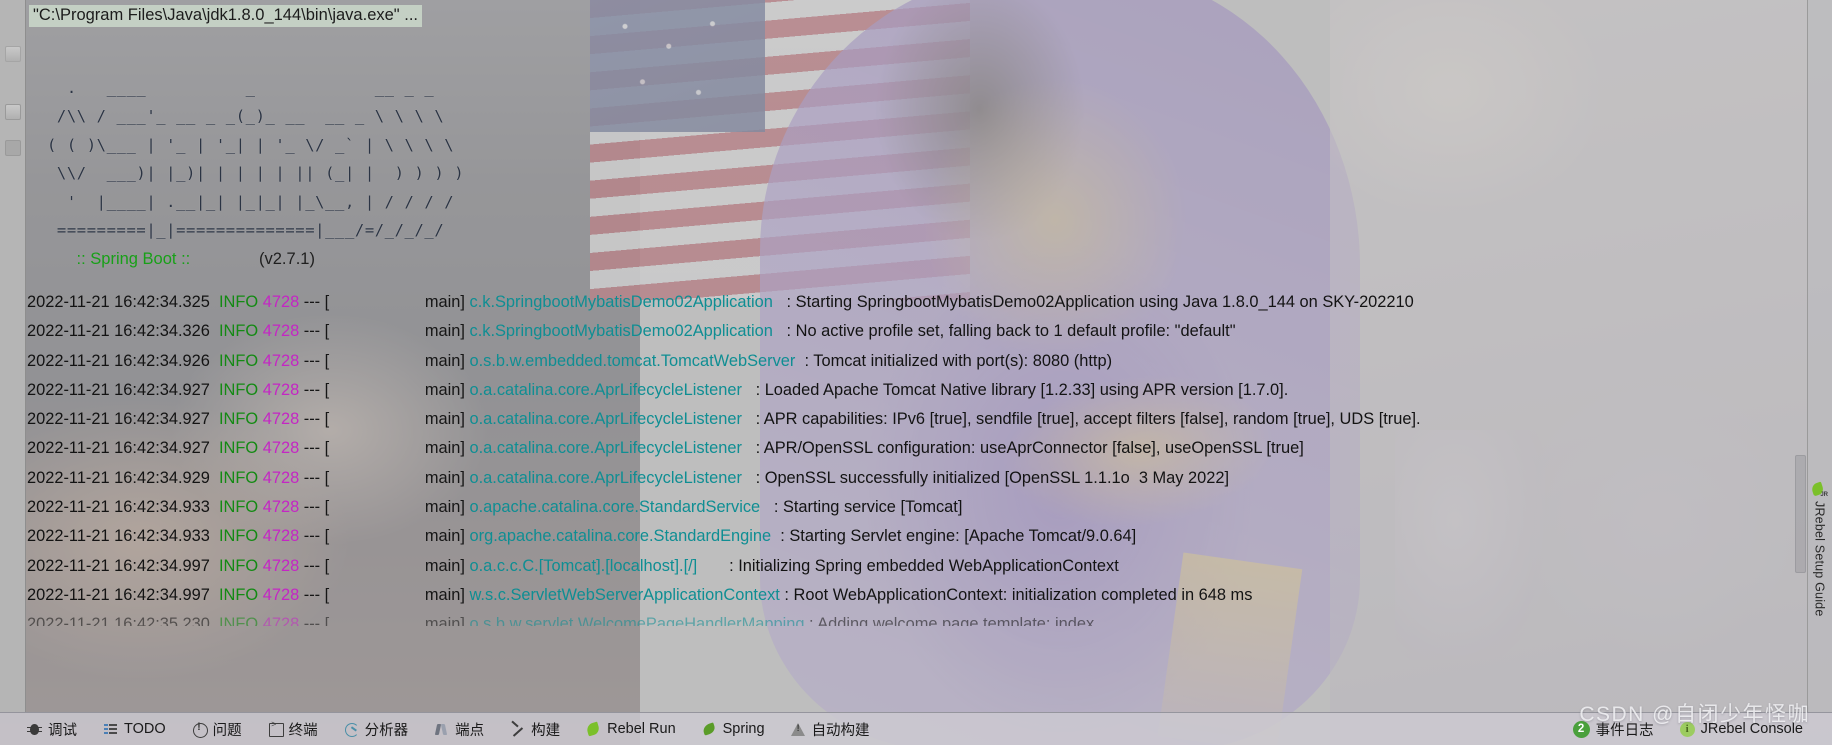  I want to click on status-bar-item-jrebel-console: i JRebel Console, so click(1741, 729).